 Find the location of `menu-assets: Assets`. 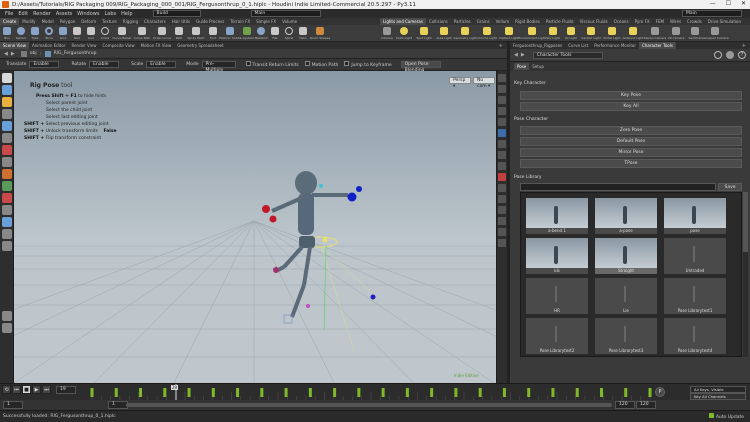

menu-assets: Assets is located at coordinates (64, 14).